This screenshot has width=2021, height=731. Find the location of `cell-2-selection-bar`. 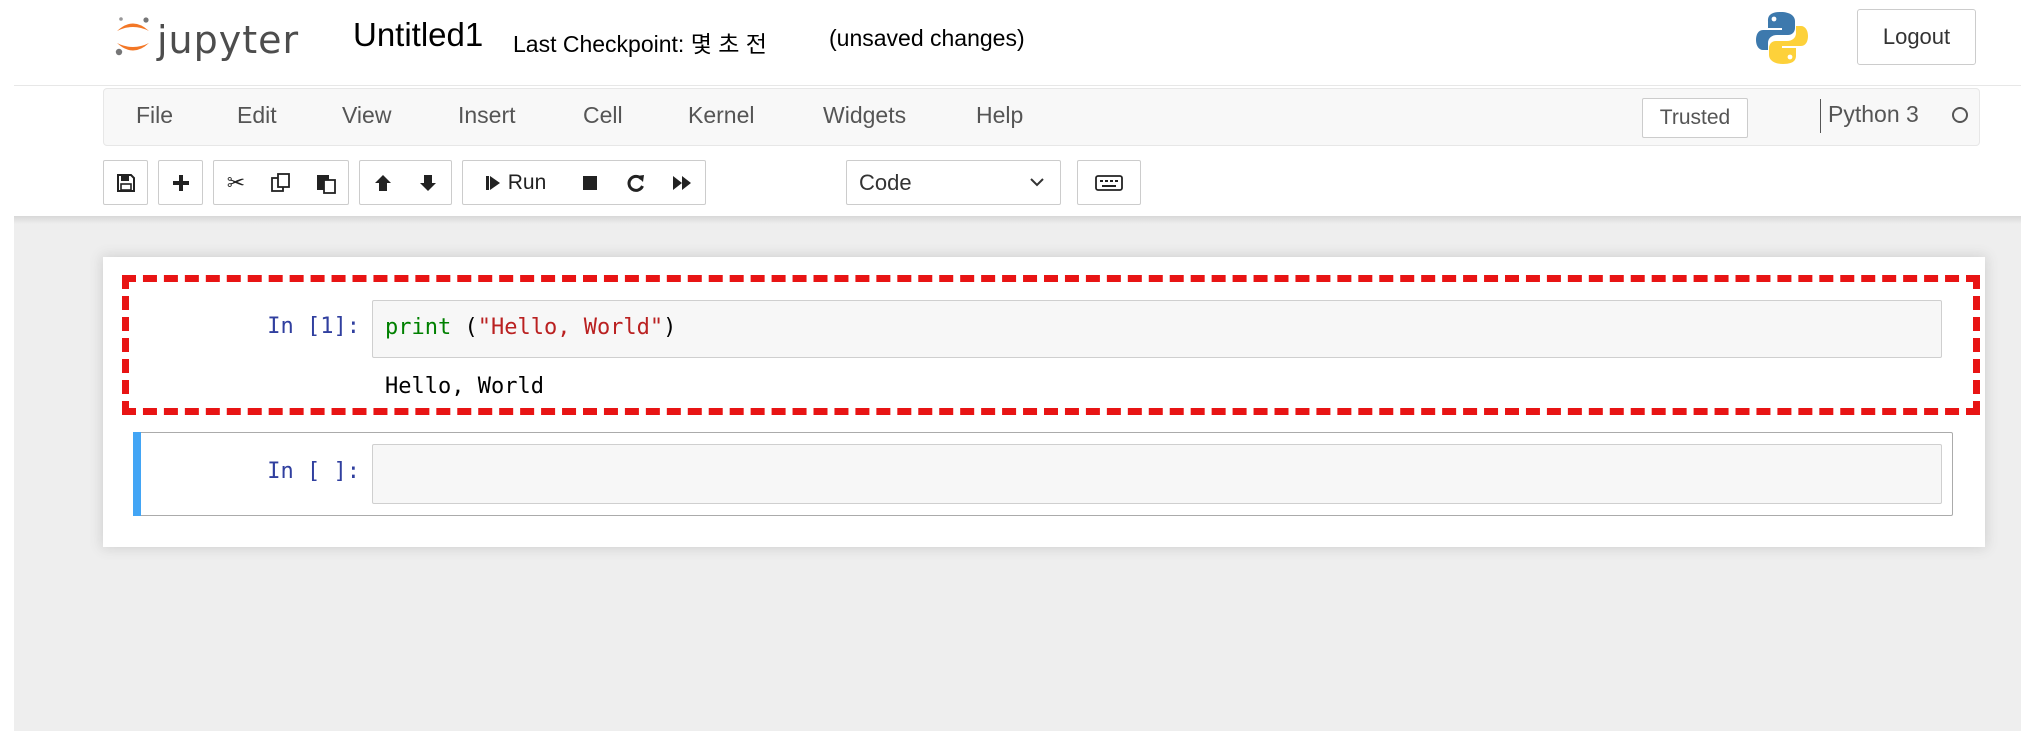

cell-2-selection-bar is located at coordinates (137, 474).